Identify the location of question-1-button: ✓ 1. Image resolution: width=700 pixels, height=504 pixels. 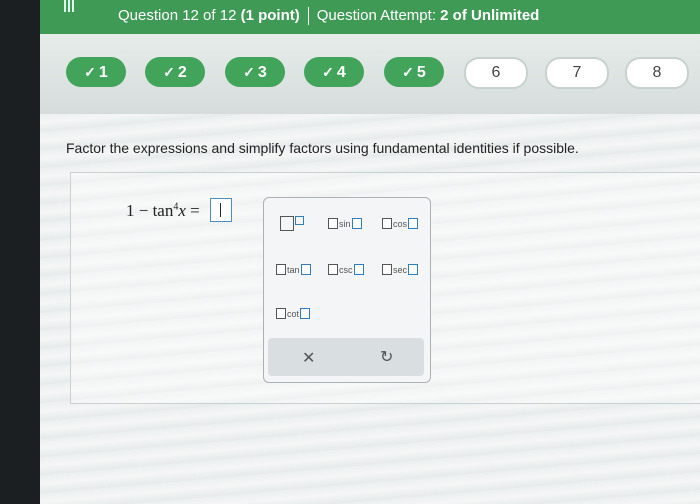
(96, 72).